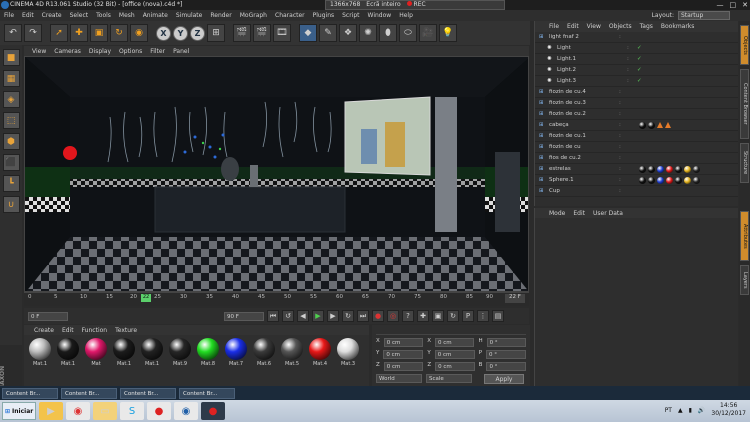  Describe the element at coordinates (242, 33) in the screenshot. I see `render-view-button: 🎬` at that location.